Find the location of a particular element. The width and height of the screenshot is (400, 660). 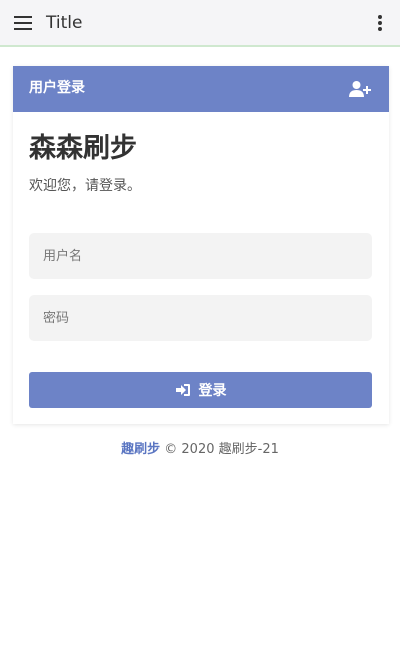

footer: 趣刷步 © 2020 趣刷步-21 is located at coordinates (200, 450).